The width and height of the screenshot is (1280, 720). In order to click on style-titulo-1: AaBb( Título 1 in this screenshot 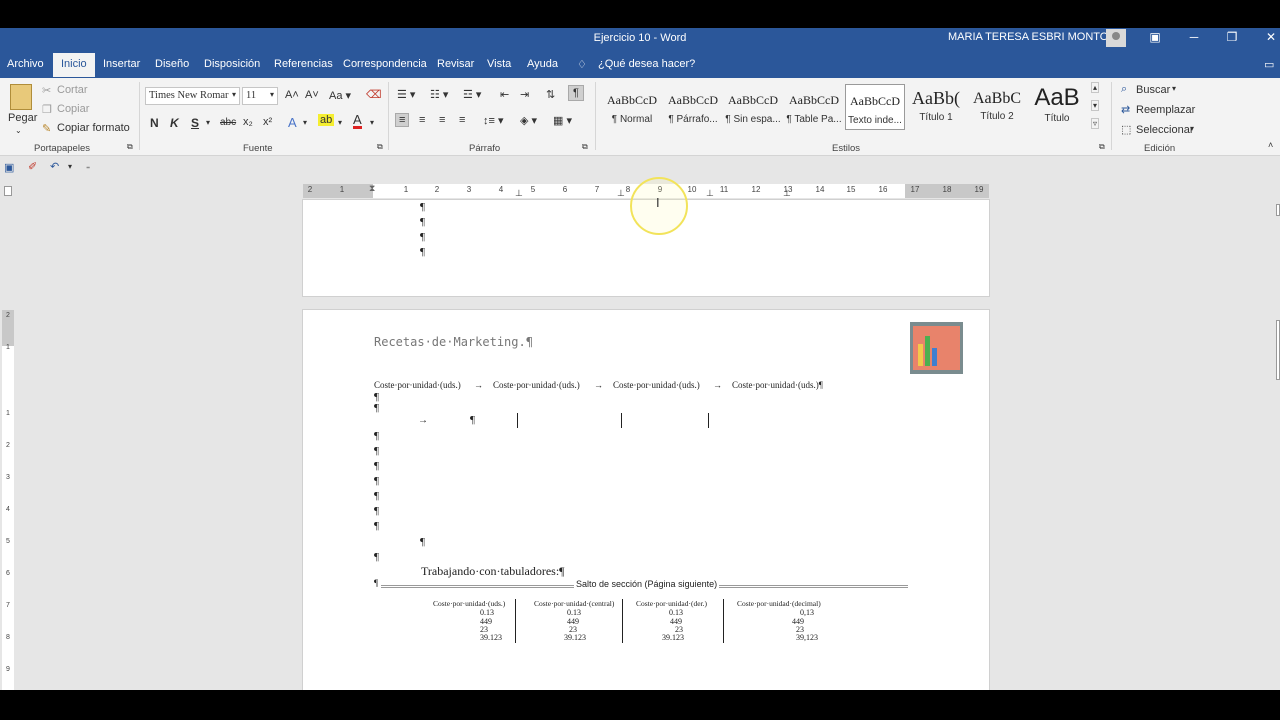, I will do `click(936, 107)`.